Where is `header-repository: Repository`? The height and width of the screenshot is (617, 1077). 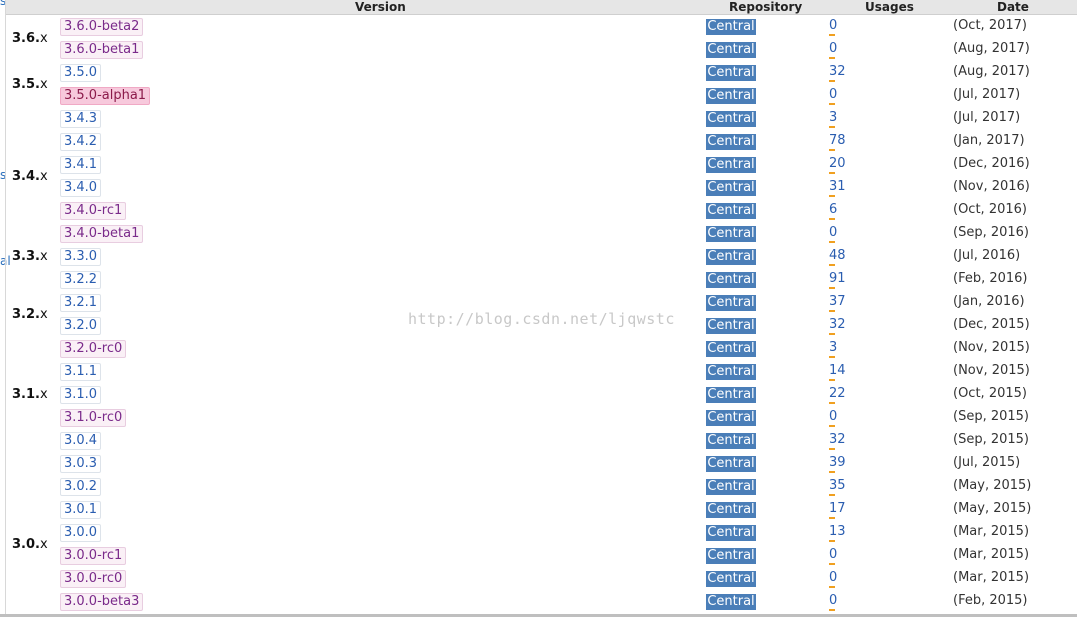 header-repository: Repository is located at coordinates (765, 7).